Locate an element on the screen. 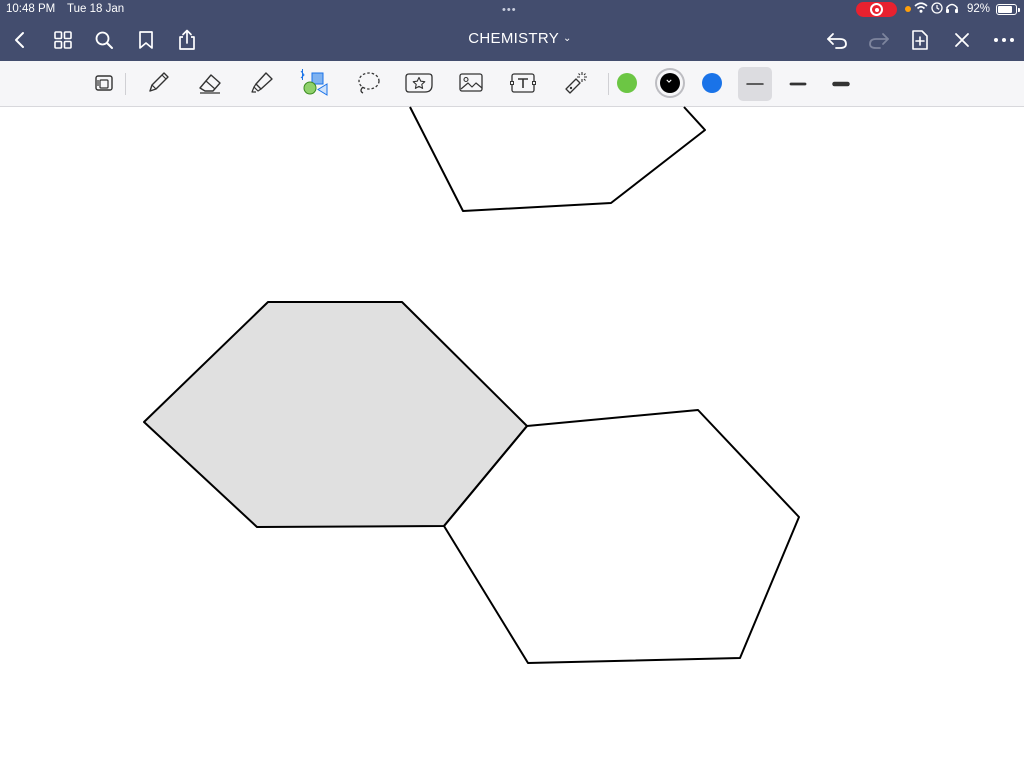  close-button is located at coordinates (962, 40).